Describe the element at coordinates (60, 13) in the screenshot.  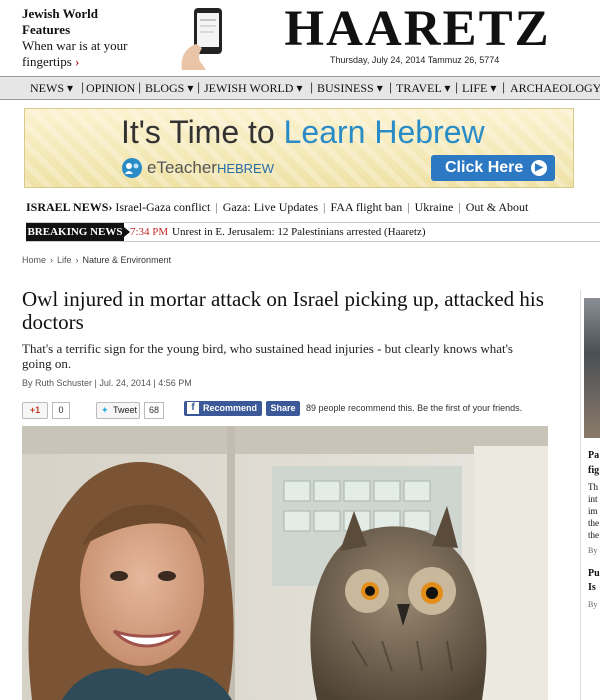
I see `promo-title-line1: Jewish World` at that location.